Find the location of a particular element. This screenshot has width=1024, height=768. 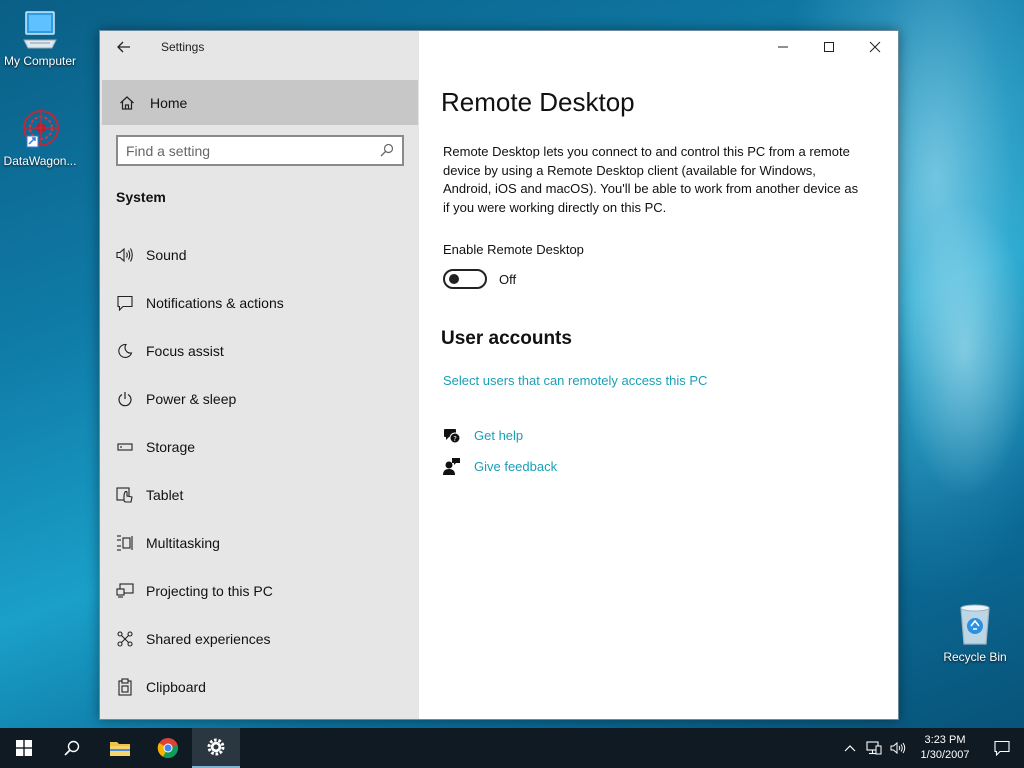

sidebar-item-storage: Storage is located at coordinates (259, 447).